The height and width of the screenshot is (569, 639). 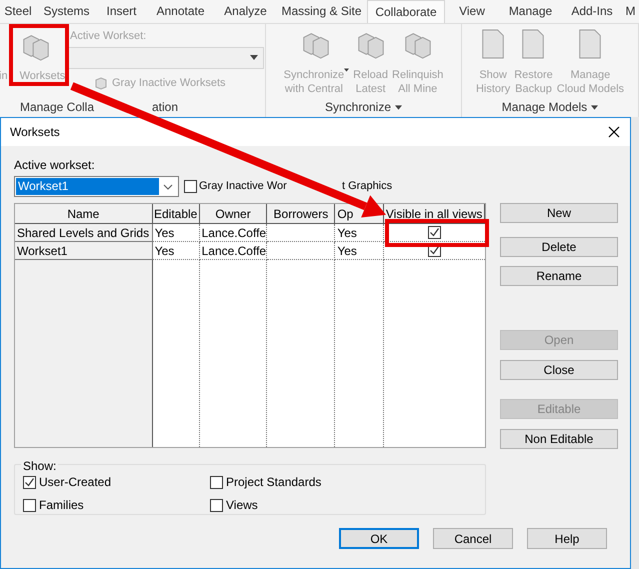 What do you see at coordinates (592, 11) in the screenshot?
I see `ribbon-tab: Add-Ins` at bounding box center [592, 11].